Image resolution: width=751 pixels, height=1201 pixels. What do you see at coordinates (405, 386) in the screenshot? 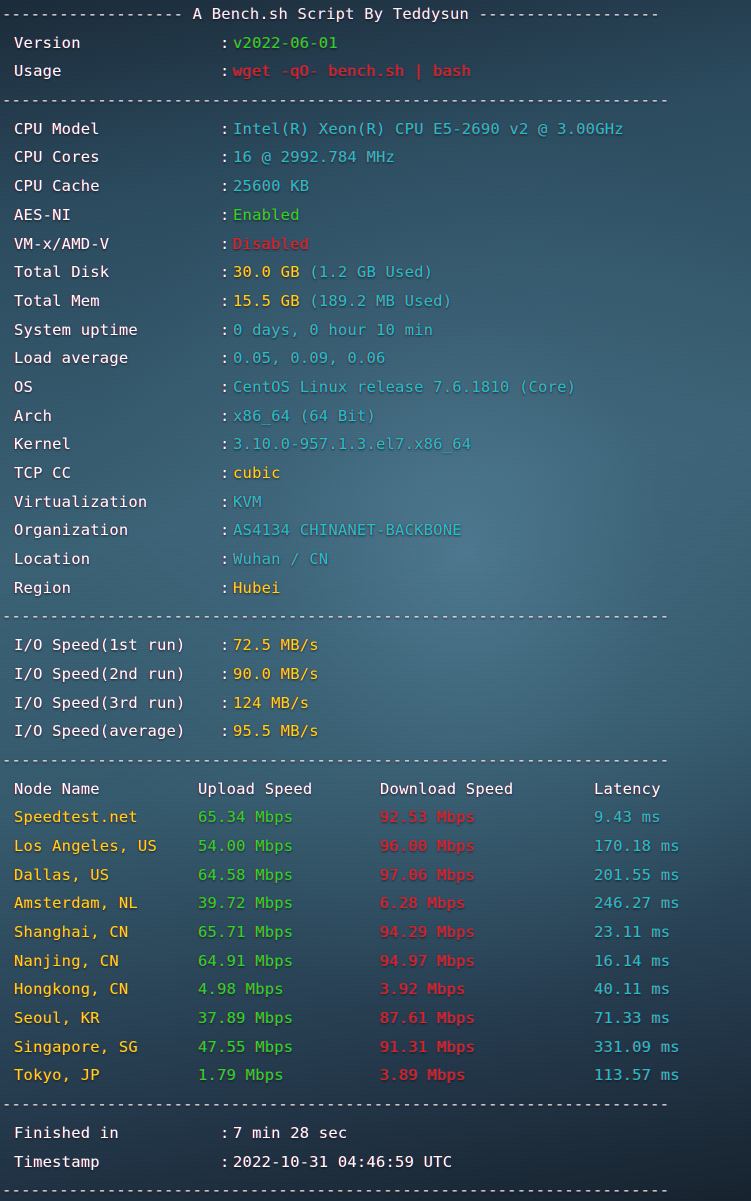
I see `system-info-value: CentOS Linux release 7.6.1810 (Core)` at bounding box center [405, 386].